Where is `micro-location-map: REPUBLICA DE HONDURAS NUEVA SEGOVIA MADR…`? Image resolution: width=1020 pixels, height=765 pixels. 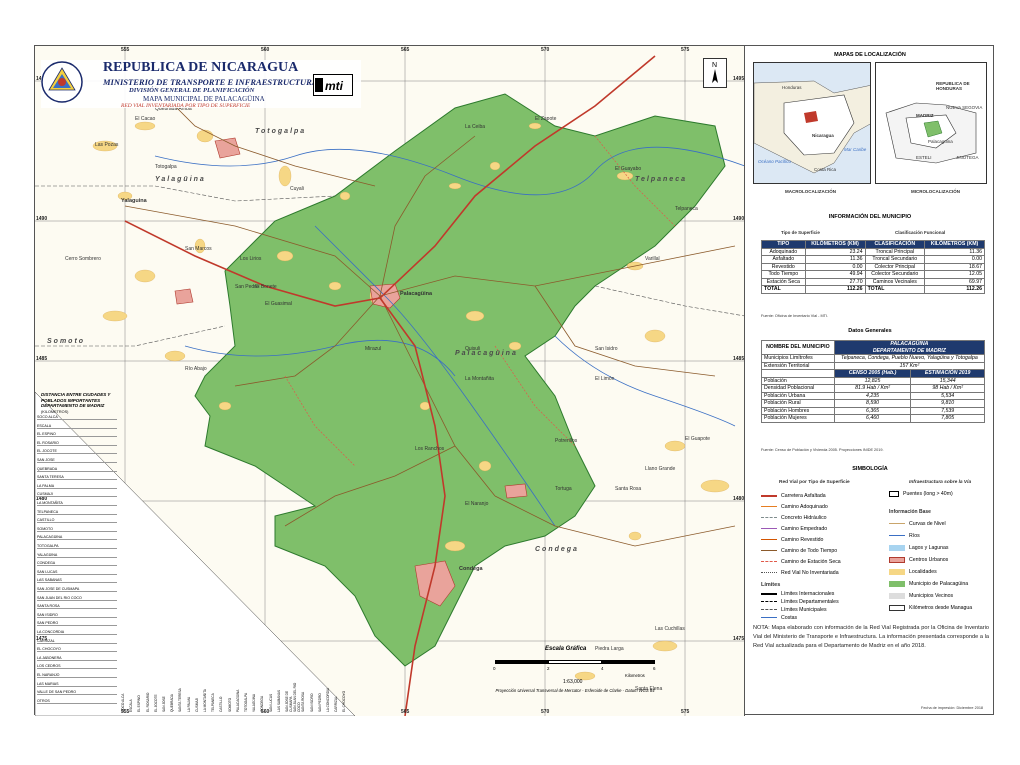 micro-location-map: REPUBLICA DE HONDURAS NUEVA SEGOVIA MADR… is located at coordinates (931, 123).